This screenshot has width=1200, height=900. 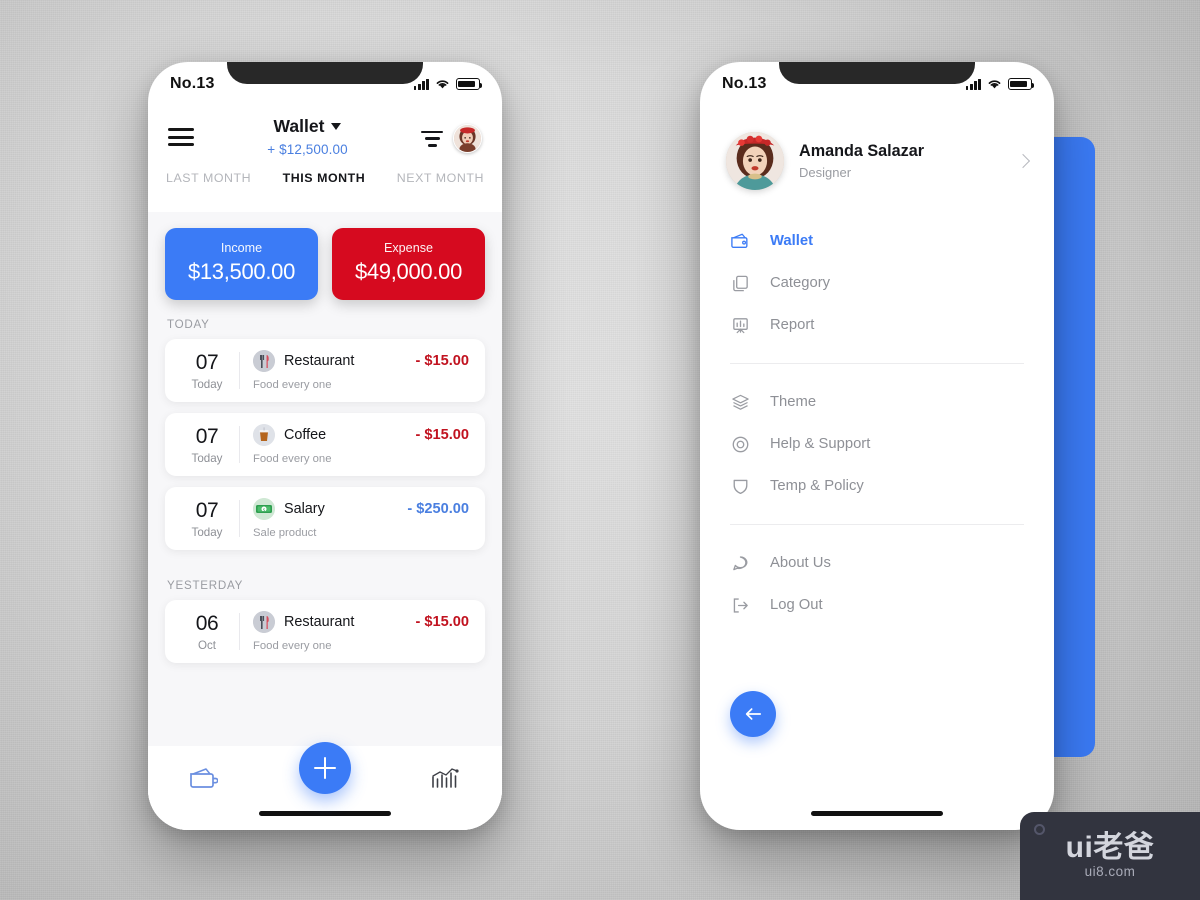 I want to click on expense-card: Expense $49,000.00, so click(x=408, y=264).